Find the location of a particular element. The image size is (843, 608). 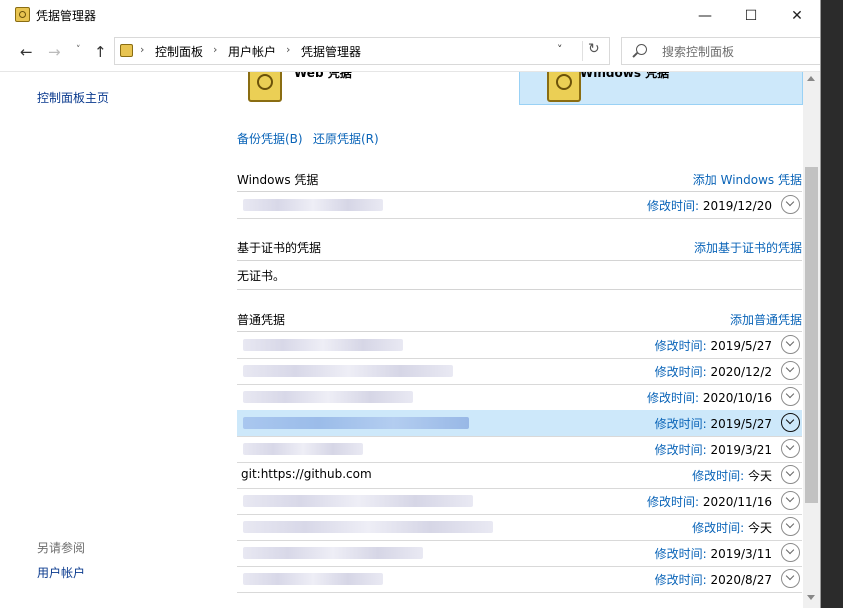

close-button: ✕ is located at coordinates (797, 15).